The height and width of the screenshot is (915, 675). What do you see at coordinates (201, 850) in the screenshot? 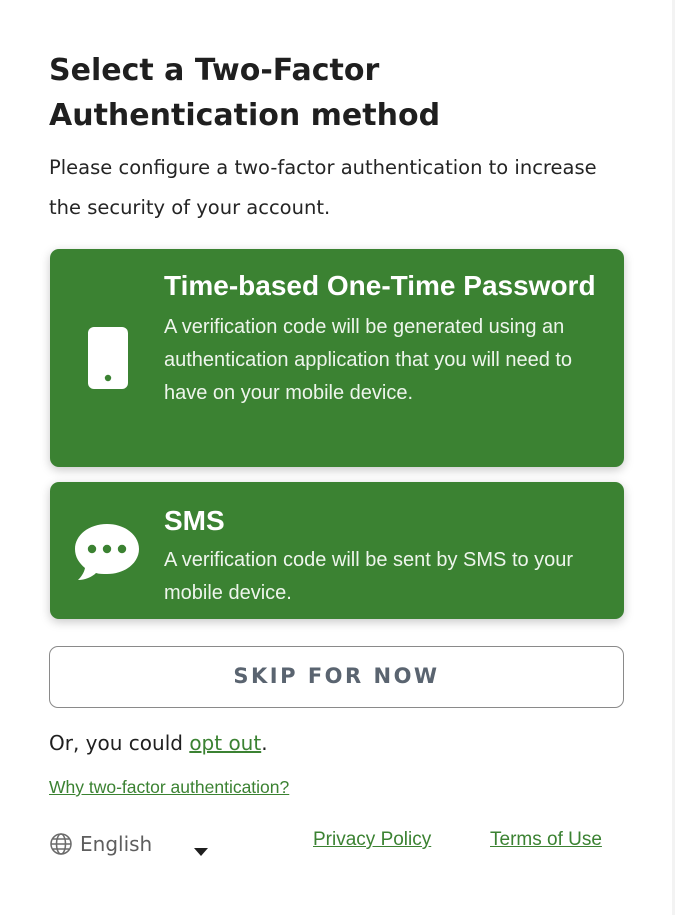
I see `chevron-down-icon` at bounding box center [201, 850].